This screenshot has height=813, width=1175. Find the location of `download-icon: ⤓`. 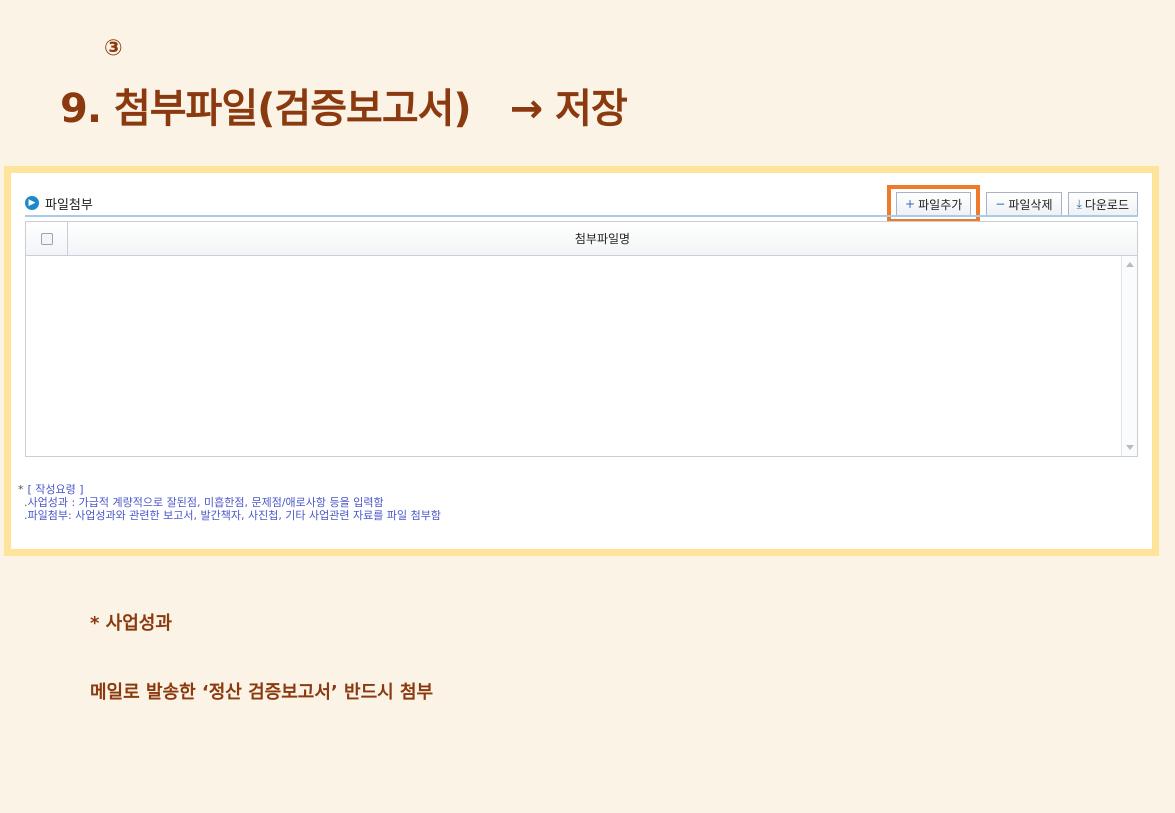

download-icon: ⤓ is located at coordinates (1079, 203).